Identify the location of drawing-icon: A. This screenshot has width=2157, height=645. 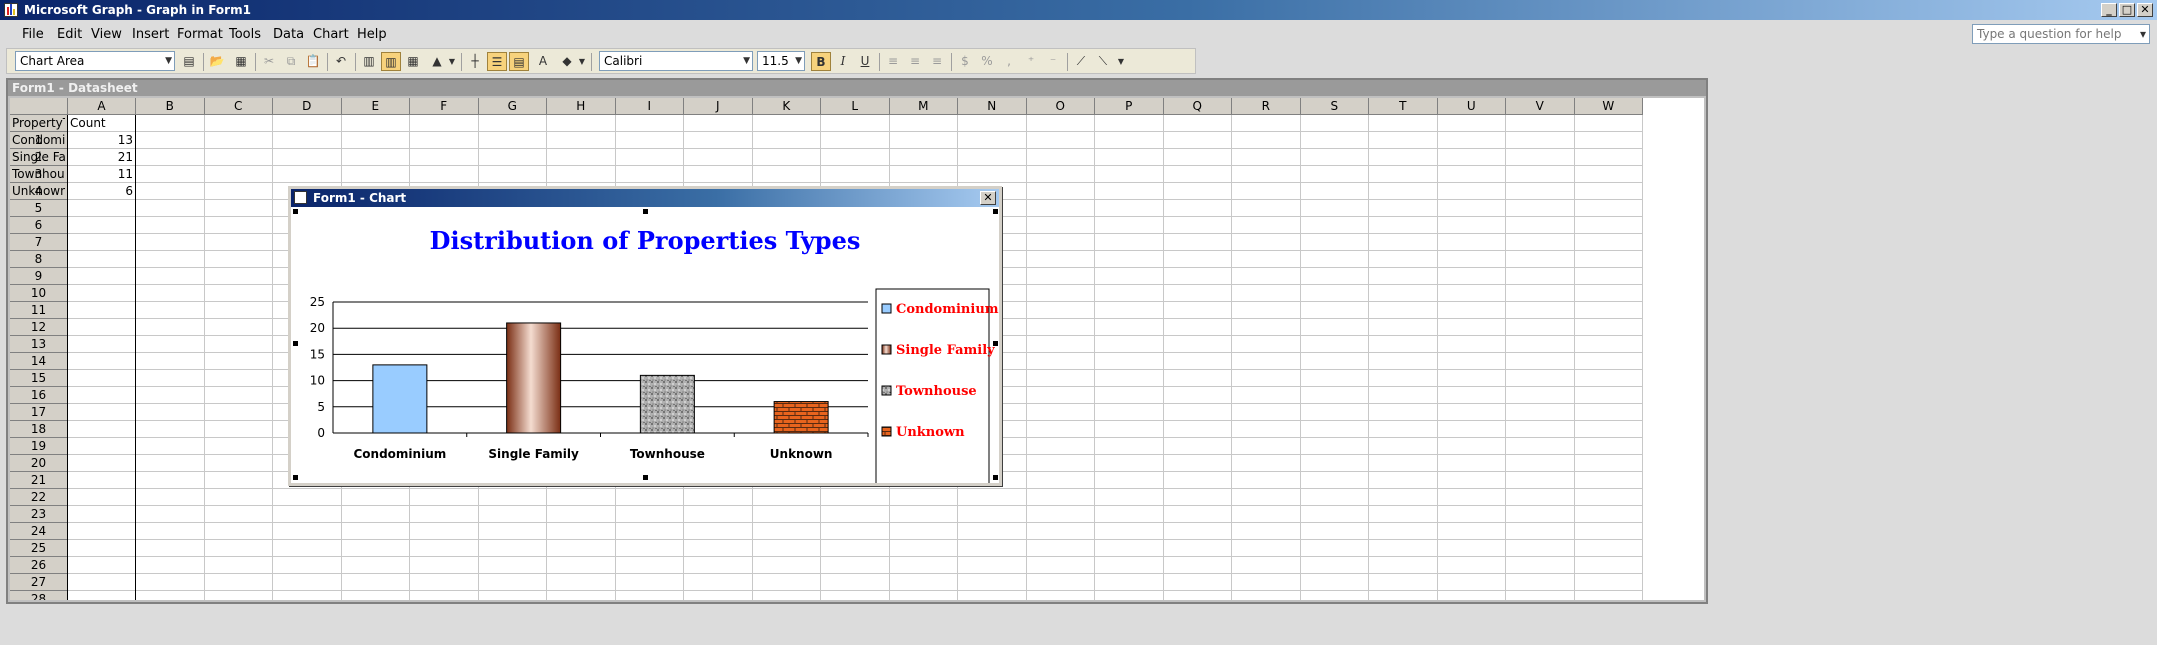
(543, 61).